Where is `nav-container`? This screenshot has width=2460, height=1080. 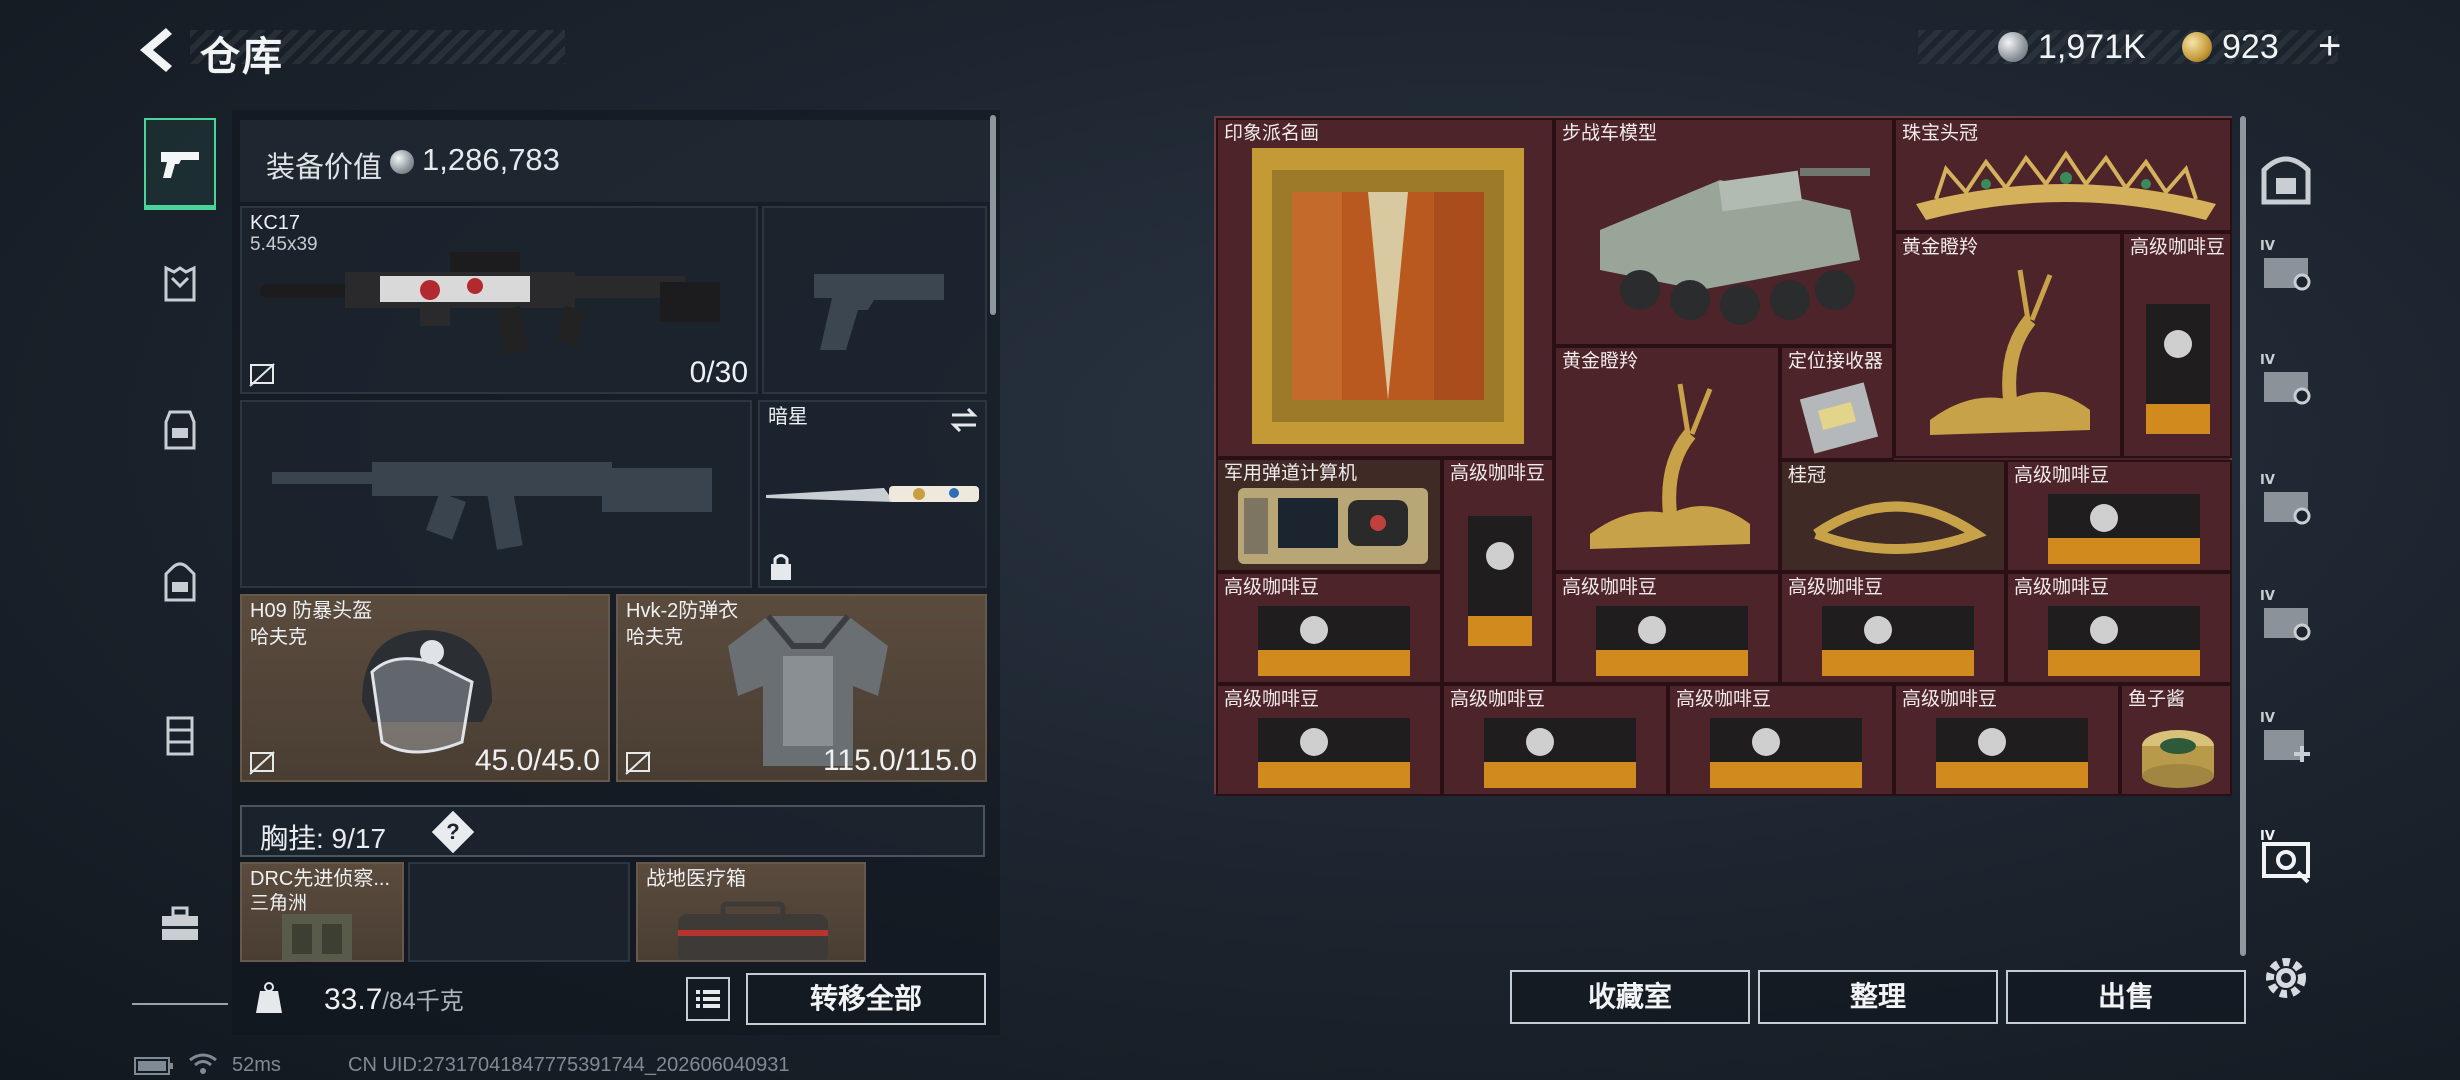
nav-container is located at coordinates (180, 736).